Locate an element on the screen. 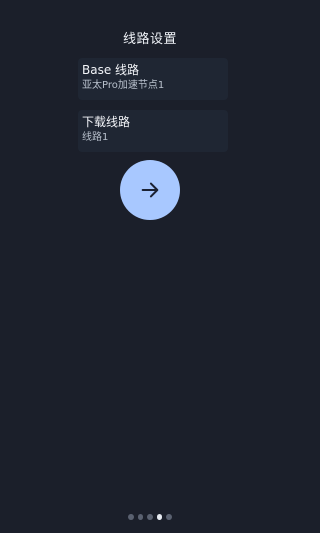 This screenshot has height=533, width=320. setting-download-route-value: 线路1 is located at coordinates (95, 137).